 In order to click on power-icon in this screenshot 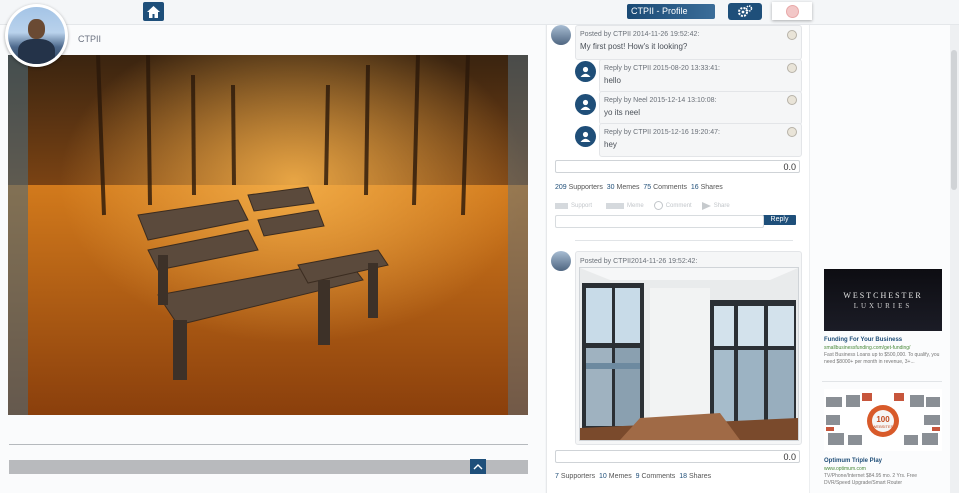, I will do `click(792, 11)`.